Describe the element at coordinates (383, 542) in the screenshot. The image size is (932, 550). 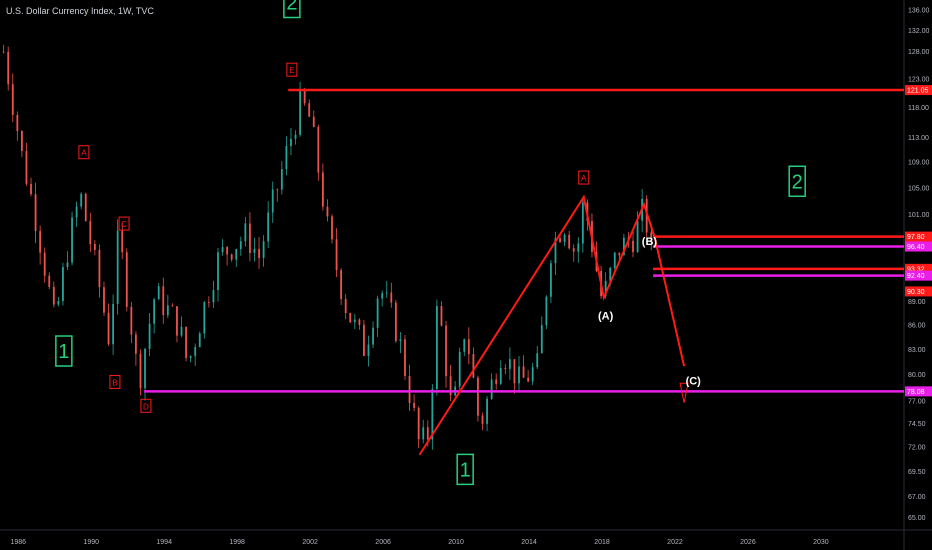
I see `x-tick-label: 2006` at that location.